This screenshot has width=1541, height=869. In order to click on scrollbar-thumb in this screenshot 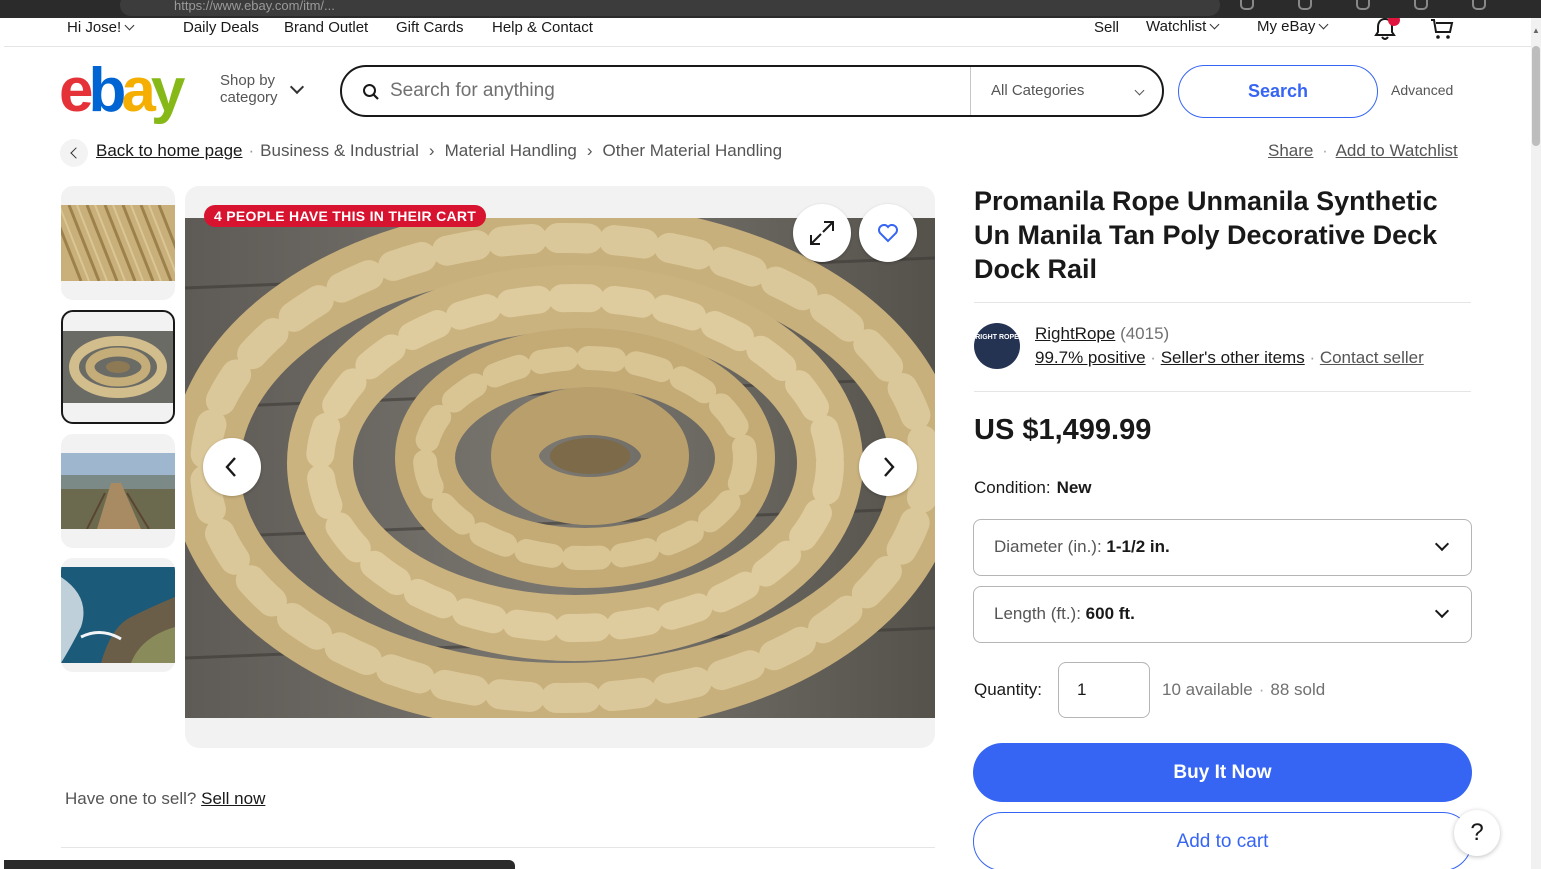, I will do `click(1536, 96)`.